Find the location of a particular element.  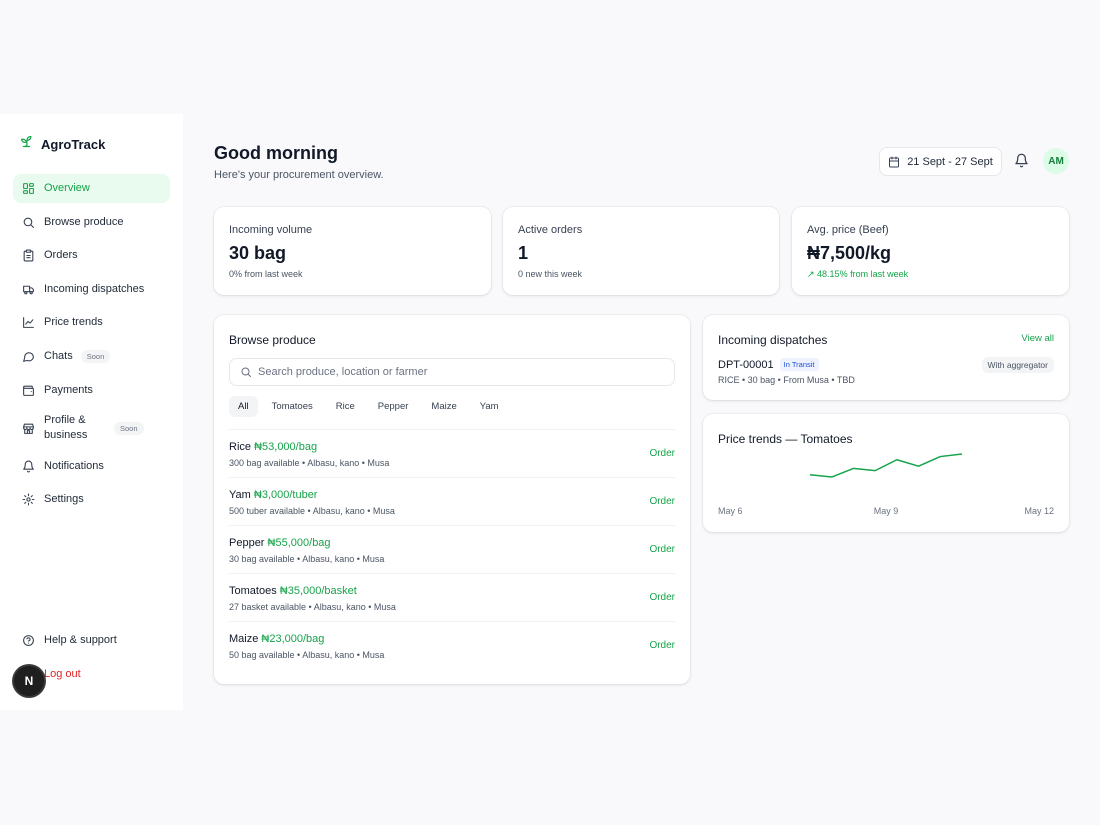

filter-chip-tomatoes: Tomatoes is located at coordinates (292, 406).